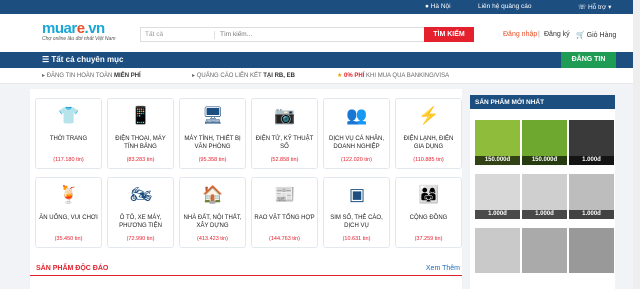  What do you see at coordinates (284, 143) in the screenshot?
I see `category-name: ĐIỆN TỬ, KỸ THUẬT SỐ` at bounding box center [284, 143].